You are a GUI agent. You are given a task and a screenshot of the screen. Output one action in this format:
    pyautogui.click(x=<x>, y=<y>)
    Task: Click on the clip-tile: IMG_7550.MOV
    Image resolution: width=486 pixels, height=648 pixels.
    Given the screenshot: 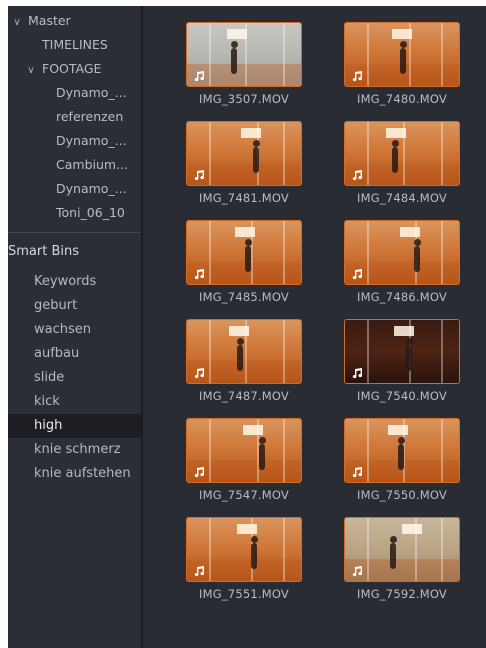 What is the action you would take?
    pyautogui.click(x=402, y=461)
    